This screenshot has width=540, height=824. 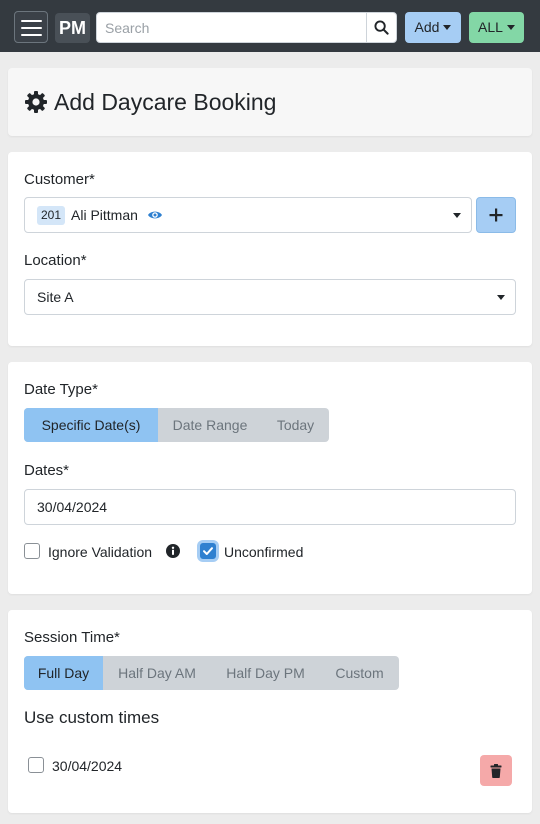 I want to click on date-type-date-range: Date Range, so click(x=210, y=425).